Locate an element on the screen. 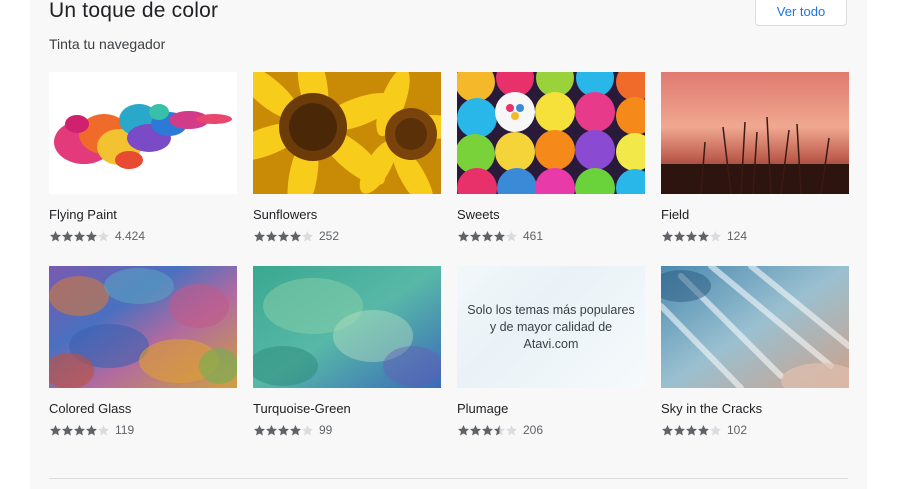 This screenshot has height=489, width=900. rating-count: 124 is located at coordinates (737, 236).